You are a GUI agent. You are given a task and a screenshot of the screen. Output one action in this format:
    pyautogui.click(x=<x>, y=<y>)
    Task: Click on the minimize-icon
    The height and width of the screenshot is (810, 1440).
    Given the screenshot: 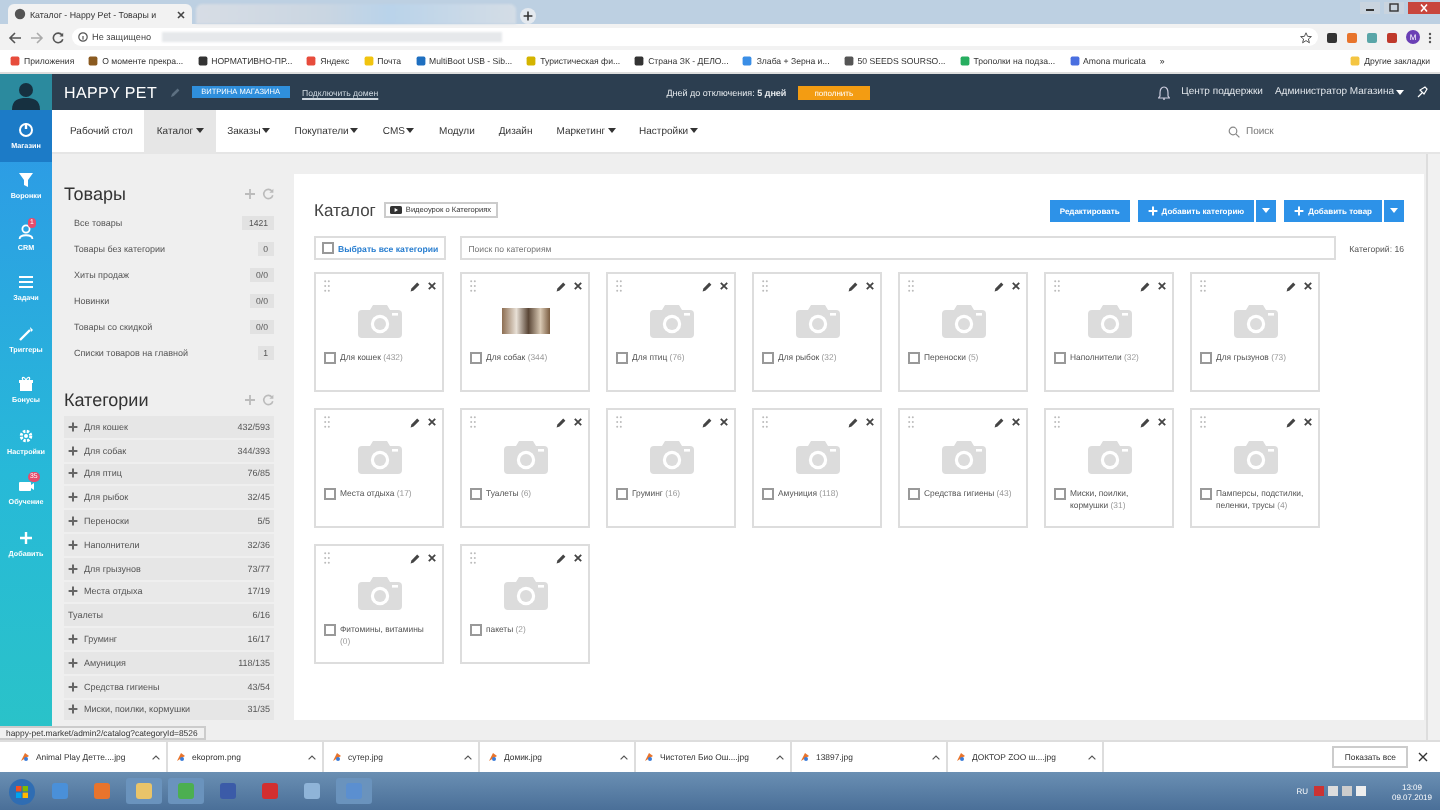 What is the action you would take?
    pyautogui.click(x=1370, y=8)
    